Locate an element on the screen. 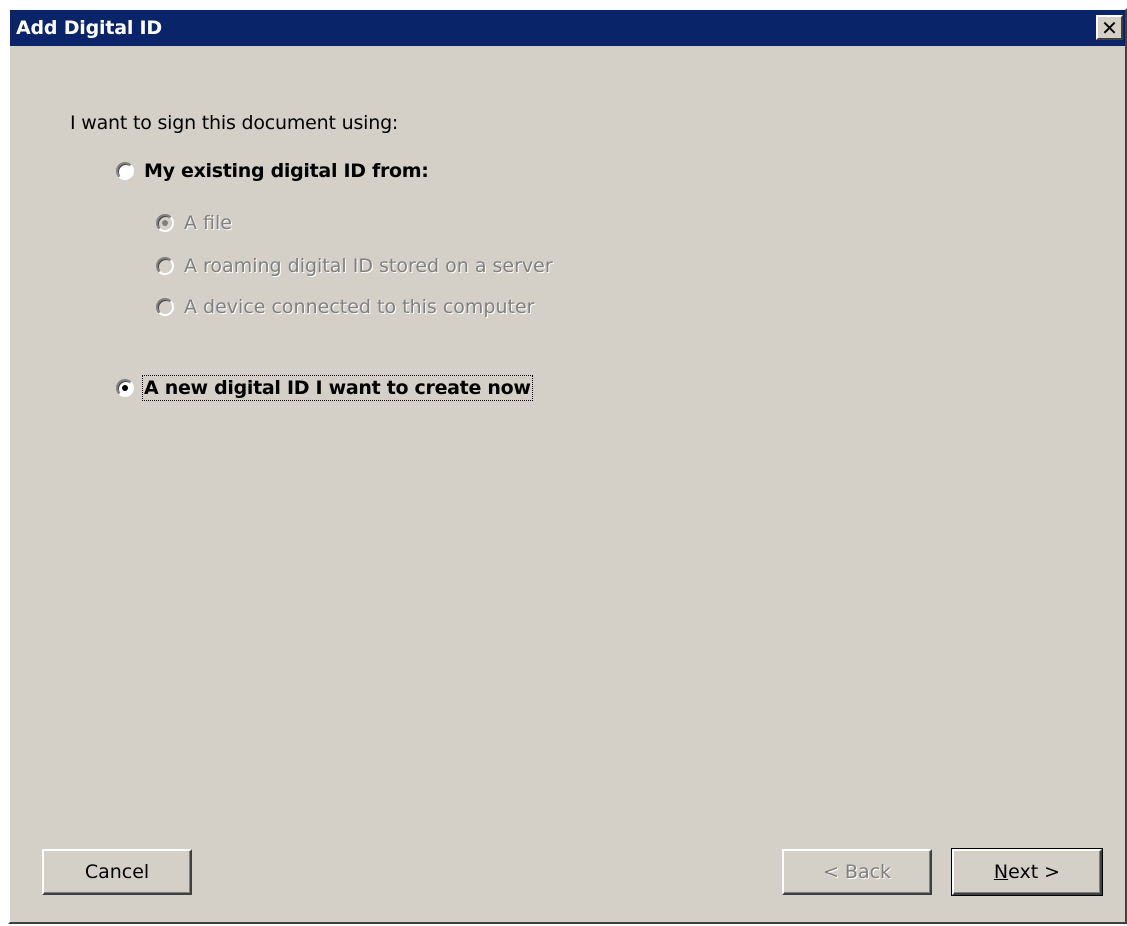  close-button: ✕ is located at coordinates (1109, 27).